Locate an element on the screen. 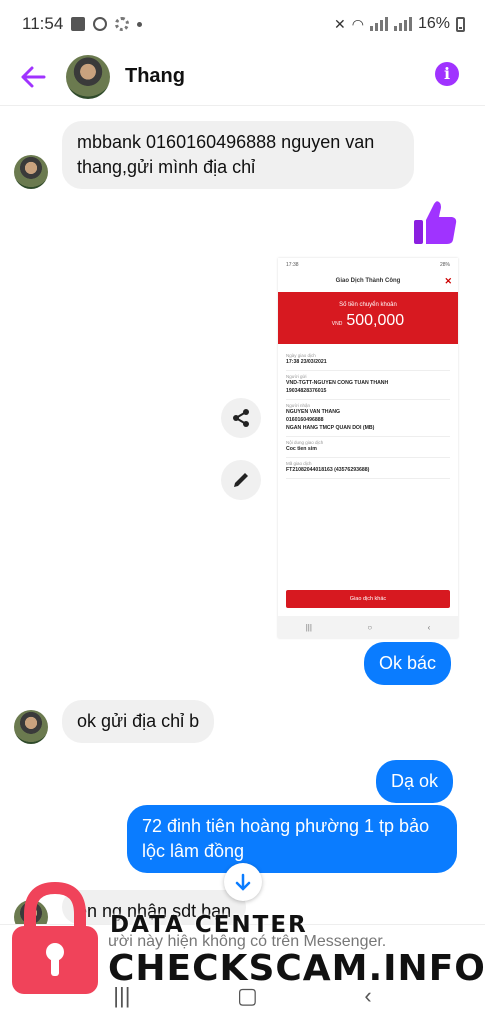  wifi-icon: ◠ is located at coordinates (357, 23).